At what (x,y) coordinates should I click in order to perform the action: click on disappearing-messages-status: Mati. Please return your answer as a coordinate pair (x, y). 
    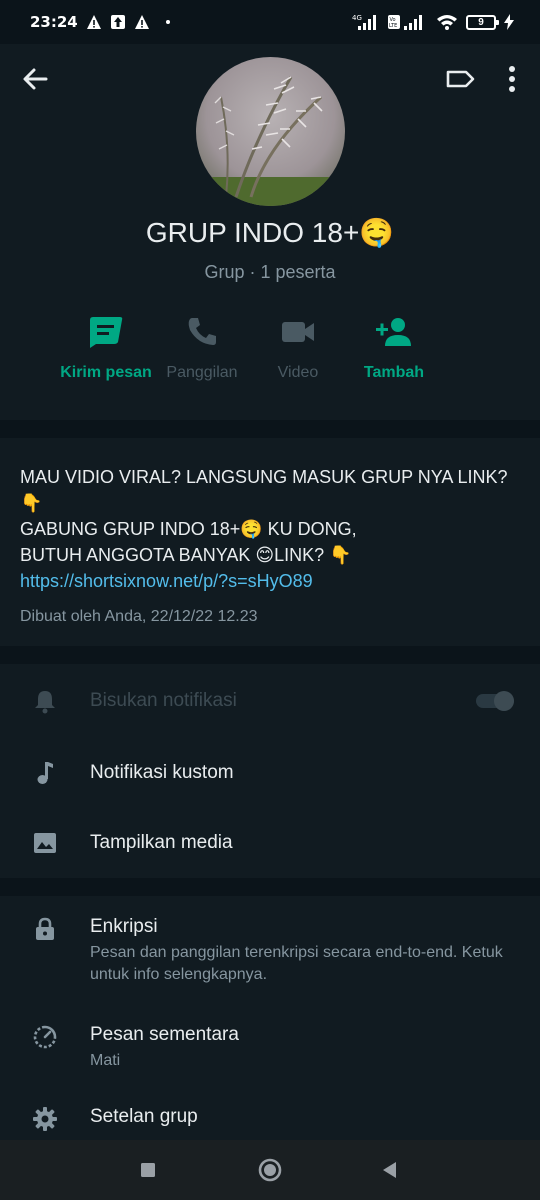
    Looking at the image, I should click on (105, 1060).